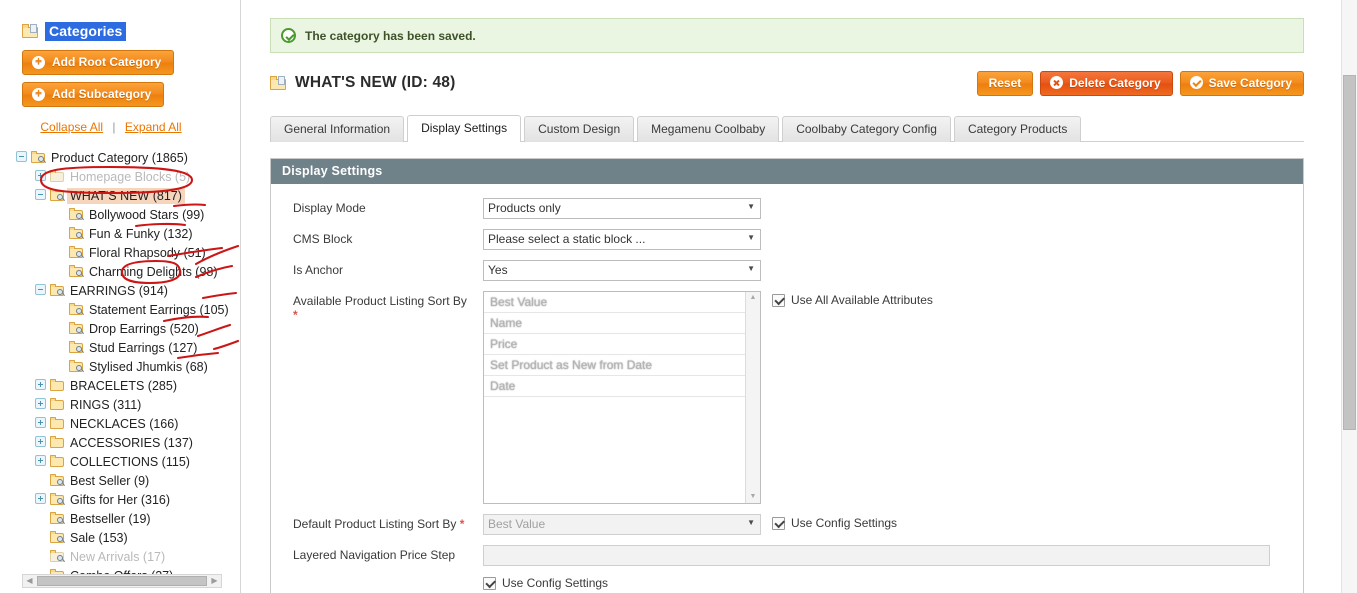 Image resolution: width=1357 pixels, height=593 pixels. Describe the element at coordinates (614, 344) in the screenshot. I see `sort-by-option: Price` at that location.